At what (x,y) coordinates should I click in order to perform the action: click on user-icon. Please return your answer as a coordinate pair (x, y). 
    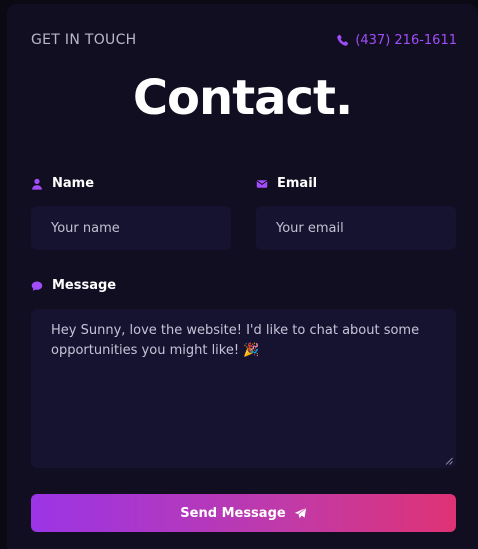
    Looking at the image, I should click on (37, 184).